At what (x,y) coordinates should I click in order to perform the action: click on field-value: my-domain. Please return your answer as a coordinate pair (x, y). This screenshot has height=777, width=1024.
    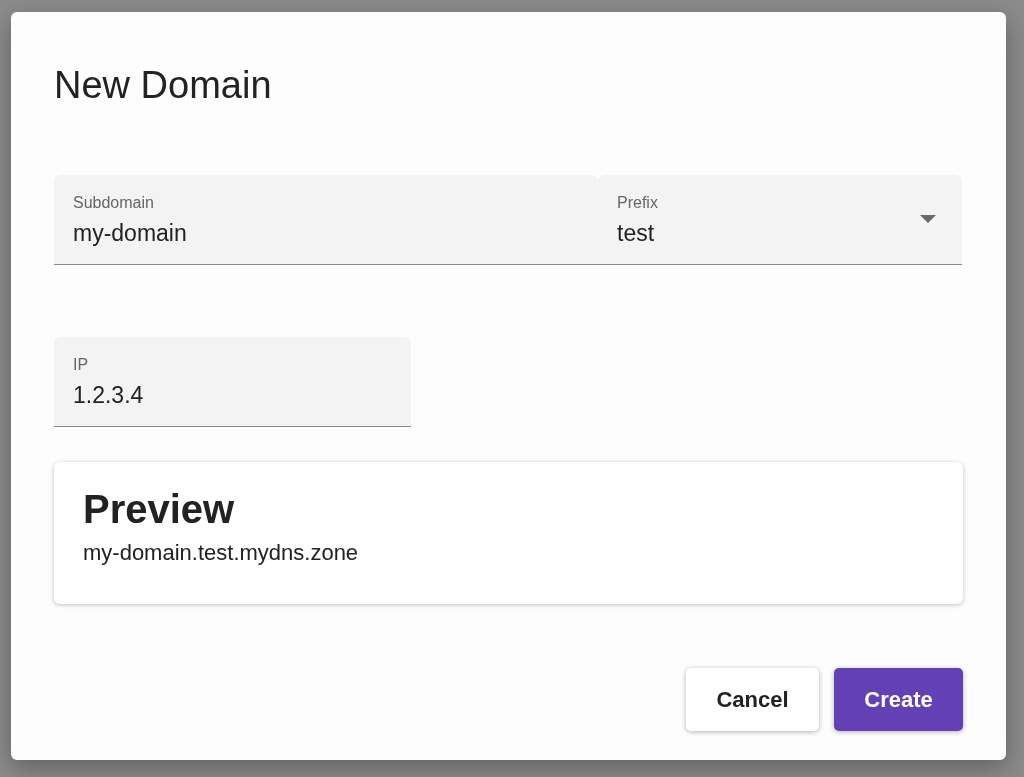
    Looking at the image, I should click on (130, 233).